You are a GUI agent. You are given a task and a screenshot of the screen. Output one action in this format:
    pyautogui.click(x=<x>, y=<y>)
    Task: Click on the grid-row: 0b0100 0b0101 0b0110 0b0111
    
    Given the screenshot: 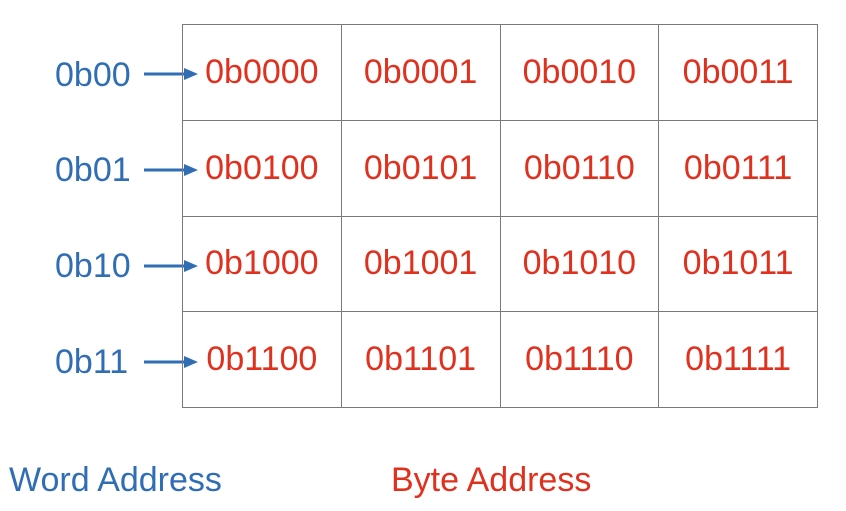 What is the action you would take?
    pyautogui.click(x=500, y=168)
    